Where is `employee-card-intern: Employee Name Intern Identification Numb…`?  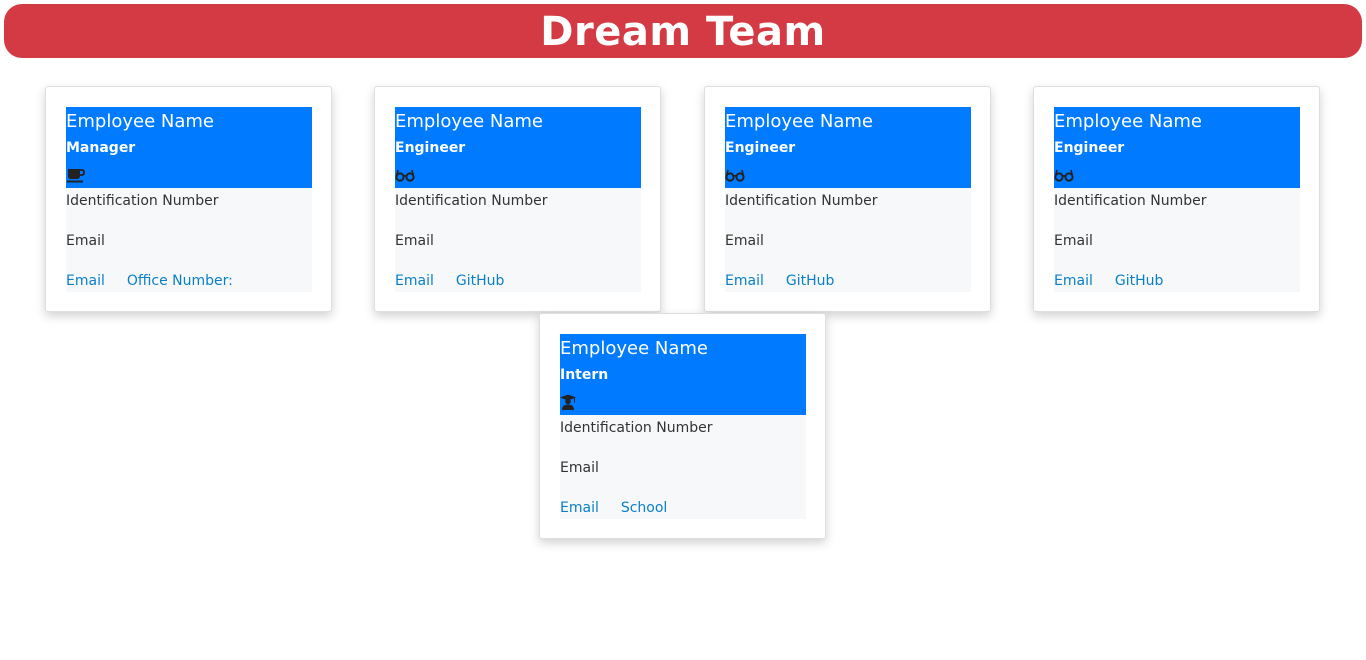 employee-card-intern: Employee Name Intern Identification Numb… is located at coordinates (682, 426).